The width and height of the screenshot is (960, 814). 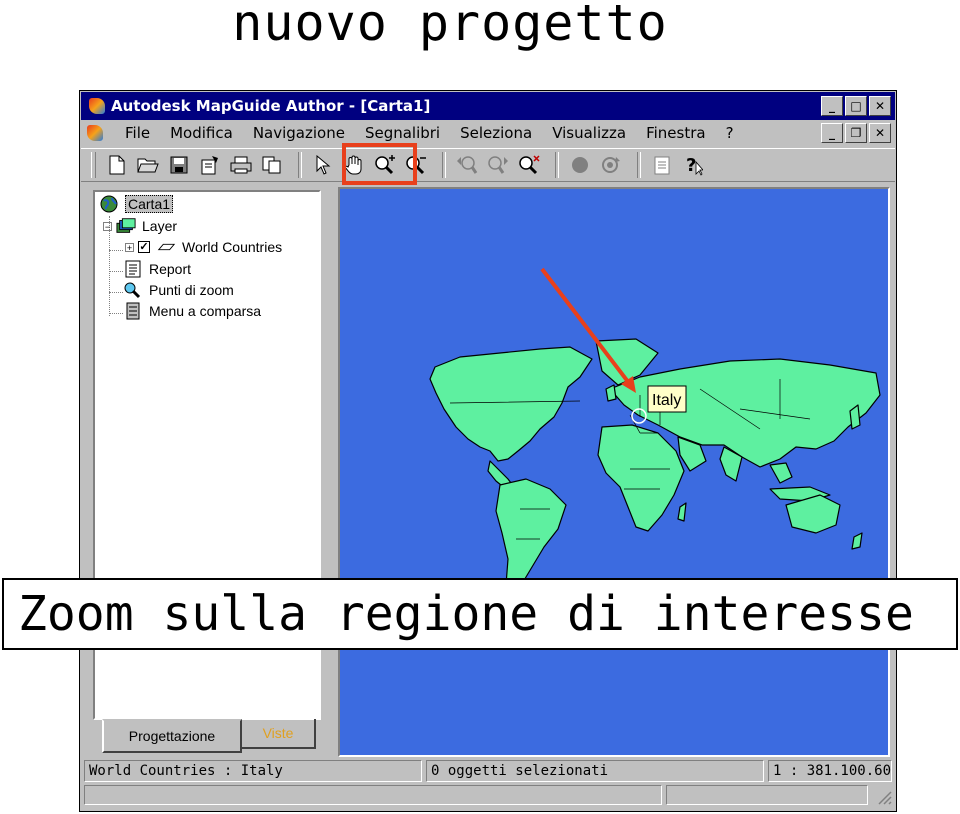 I want to click on tree-label-map: Carta1, so click(x=149, y=204).